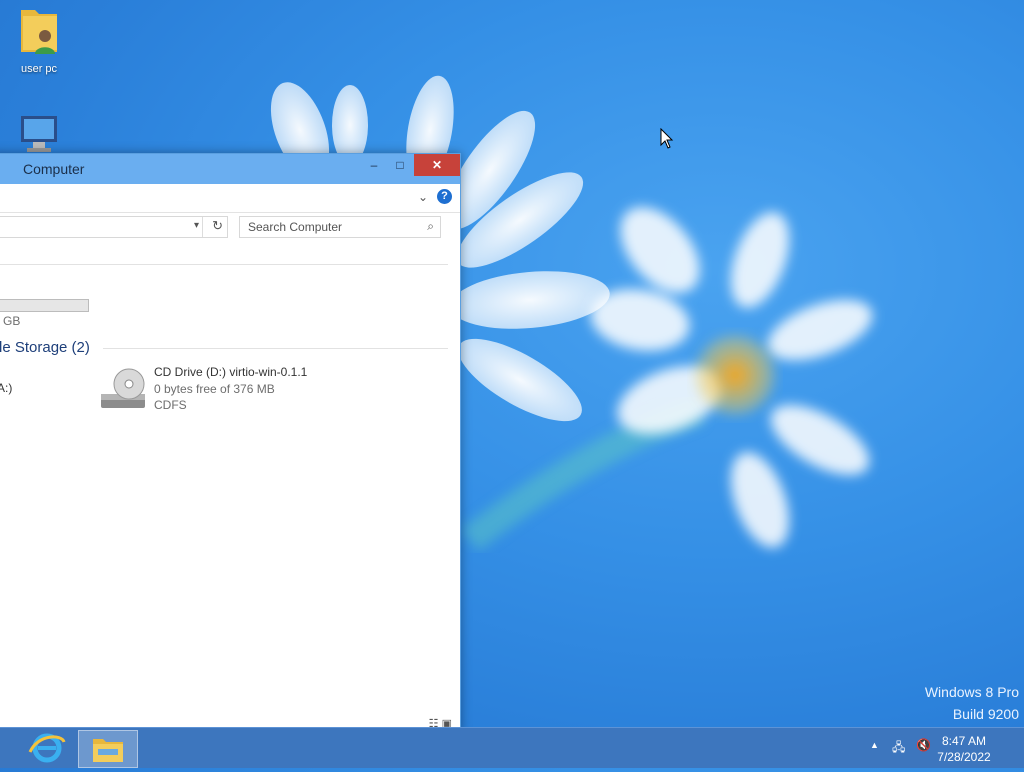  I want to click on cd-drive-name: CD Drive (D:) virtio-win-0.1.1, so click(230, 372).